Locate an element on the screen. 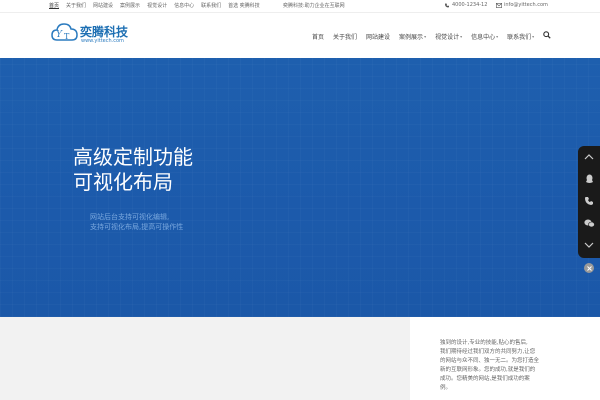 This screenshot has height=400, width=600. top-nav: 首页 关于我们 网站建设 案例展示 视觉设计 信息中心 联系我们 首选 奕腾科技 is located at coordinates (154, 5).